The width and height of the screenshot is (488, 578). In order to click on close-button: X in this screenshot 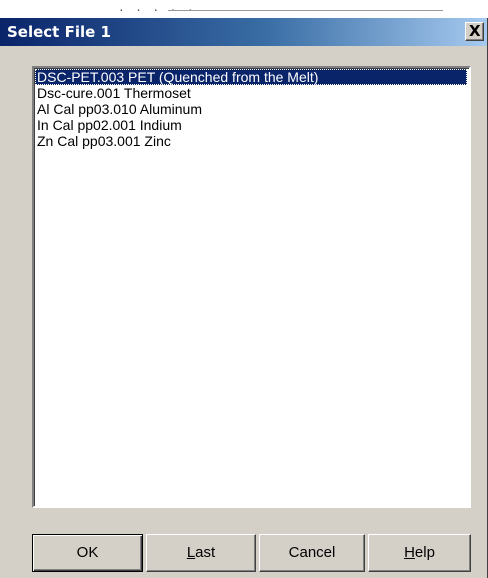, I will do `click(474, 31)`.